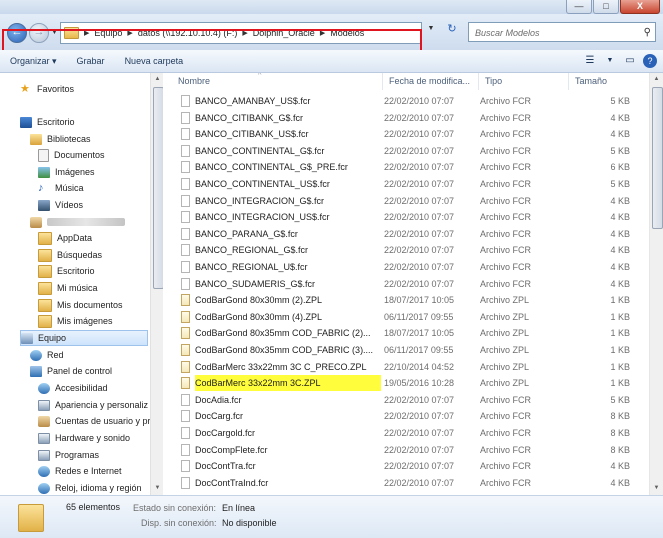 The width and height of the screenshot is (663, 538). What do you see at coordinates (60, 139) in the screenshot?
I see `nav-libraries: Bibliotecas` at bounding box center [60, 139].